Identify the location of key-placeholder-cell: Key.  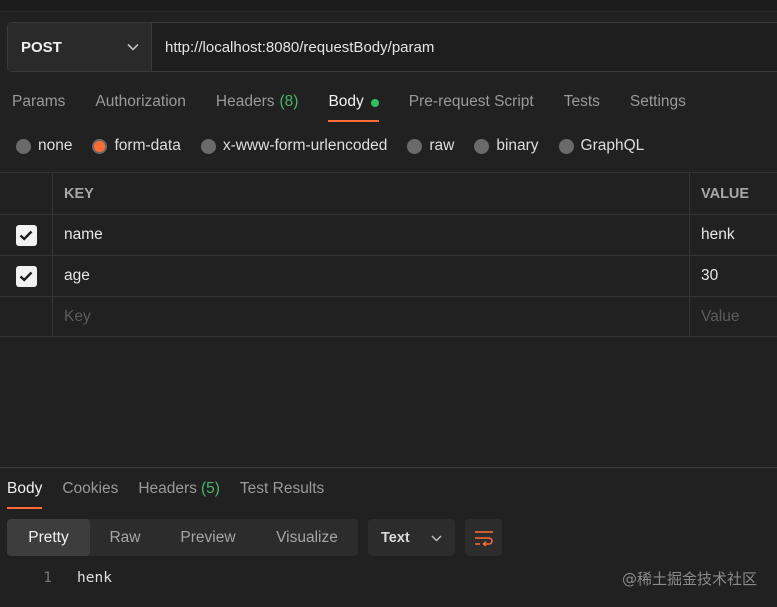
(371, 316).